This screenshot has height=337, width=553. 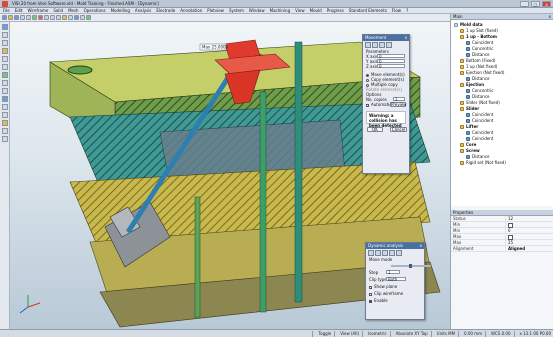 What do you see at coordinates (10, 17) in the screenshot?
I see `open-folder-icon` at bounding box center [10, 17].